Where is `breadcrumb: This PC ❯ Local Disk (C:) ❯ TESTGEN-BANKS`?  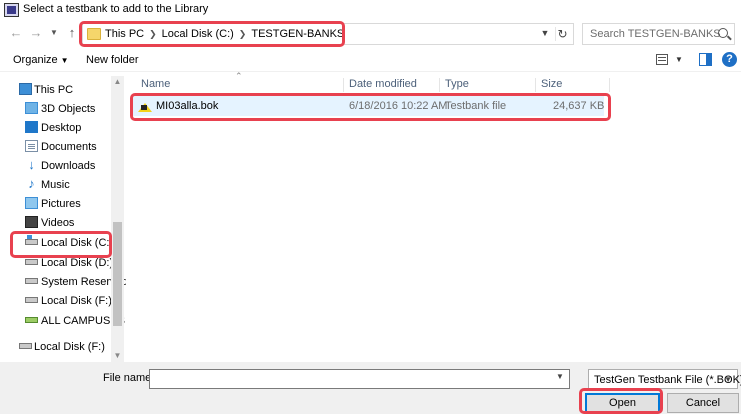
breadcrumb: This PC ❯ Local Disk (C:) ❯ TESTGEN-BANKS is located at coordinates (224, 34).